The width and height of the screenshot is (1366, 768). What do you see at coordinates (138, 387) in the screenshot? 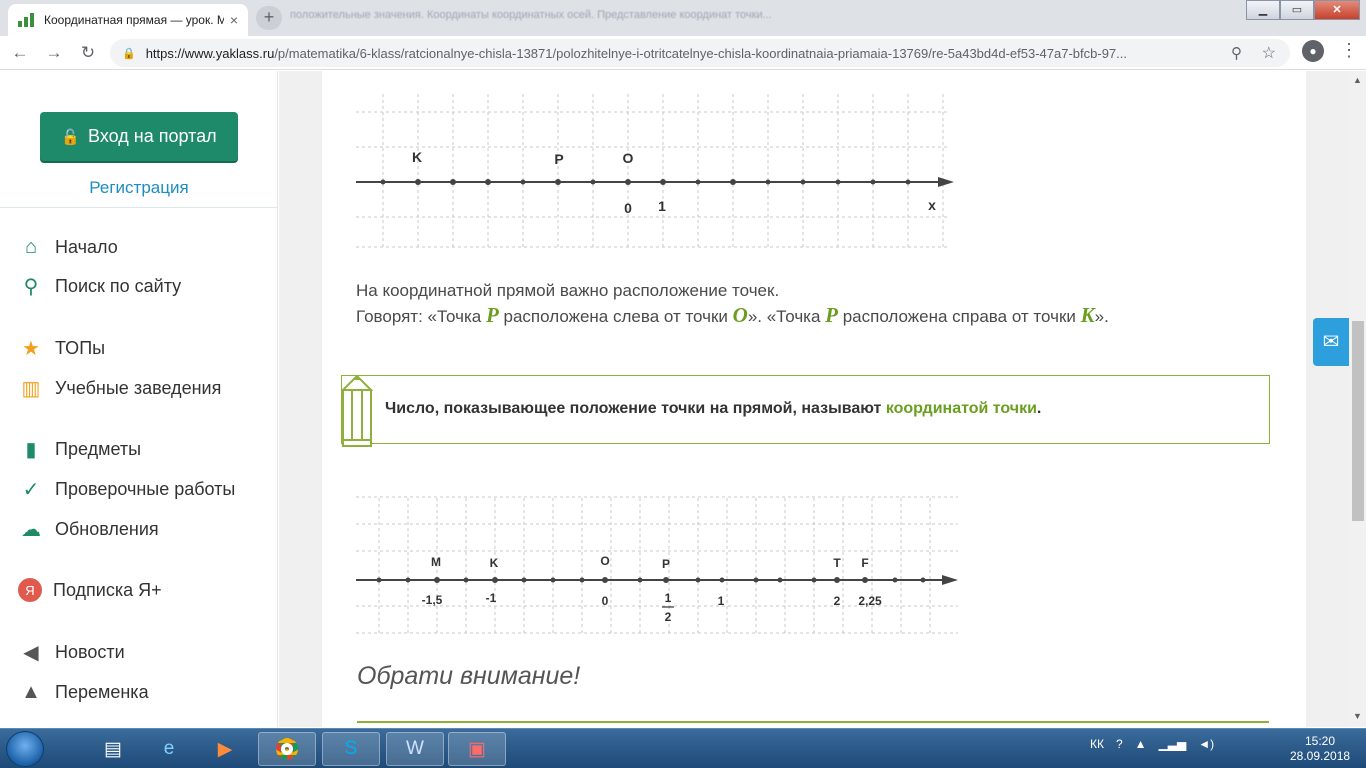
I see `sidebar-item-label: Учебные заведения` at bounding box center [138, 387].